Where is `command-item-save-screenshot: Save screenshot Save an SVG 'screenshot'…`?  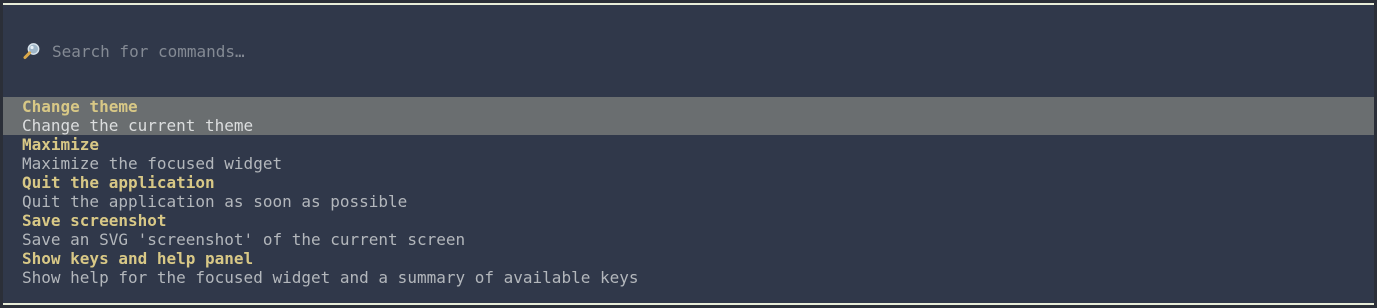
command-item-save-screenshot: Save screenshot Save an SVG 'screenshot'… is located at coordinates (688, 230).